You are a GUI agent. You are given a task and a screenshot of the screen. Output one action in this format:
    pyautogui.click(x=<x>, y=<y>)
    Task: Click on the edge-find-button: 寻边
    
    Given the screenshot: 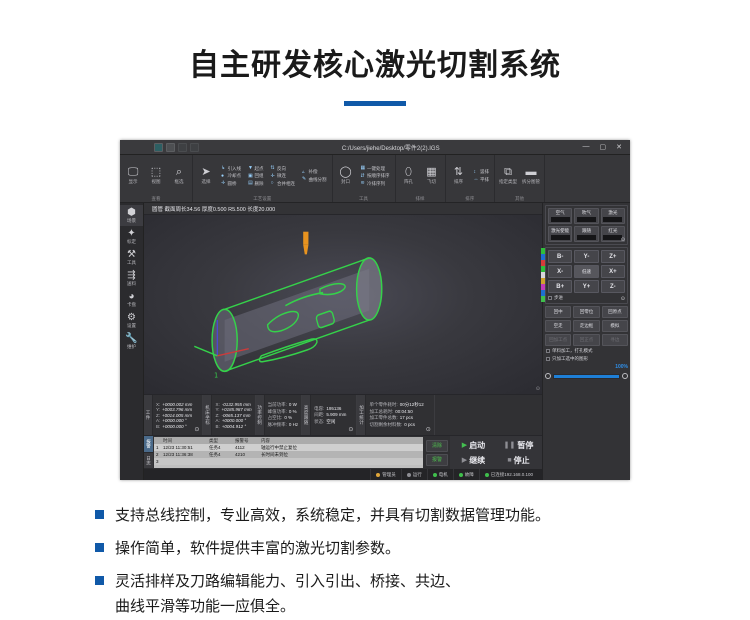 What is the action you would take?
    pyautogui.click(x=614, y=340)
    